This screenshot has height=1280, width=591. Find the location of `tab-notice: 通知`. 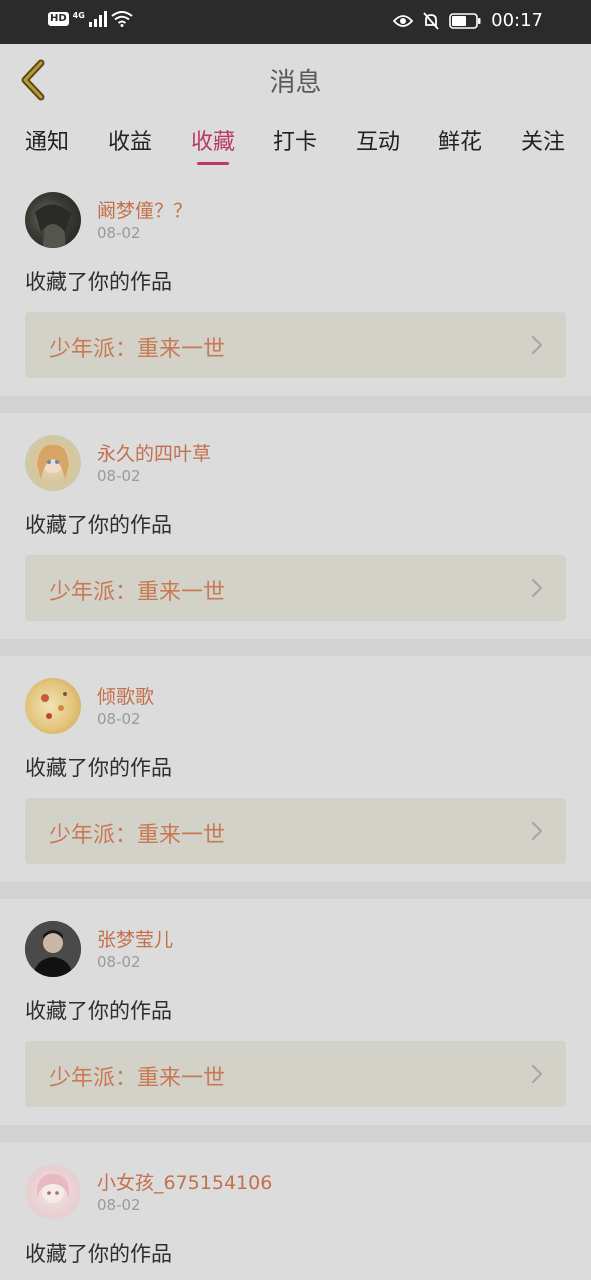

tab-notice: 通知 is located at coordinates (47, 140).